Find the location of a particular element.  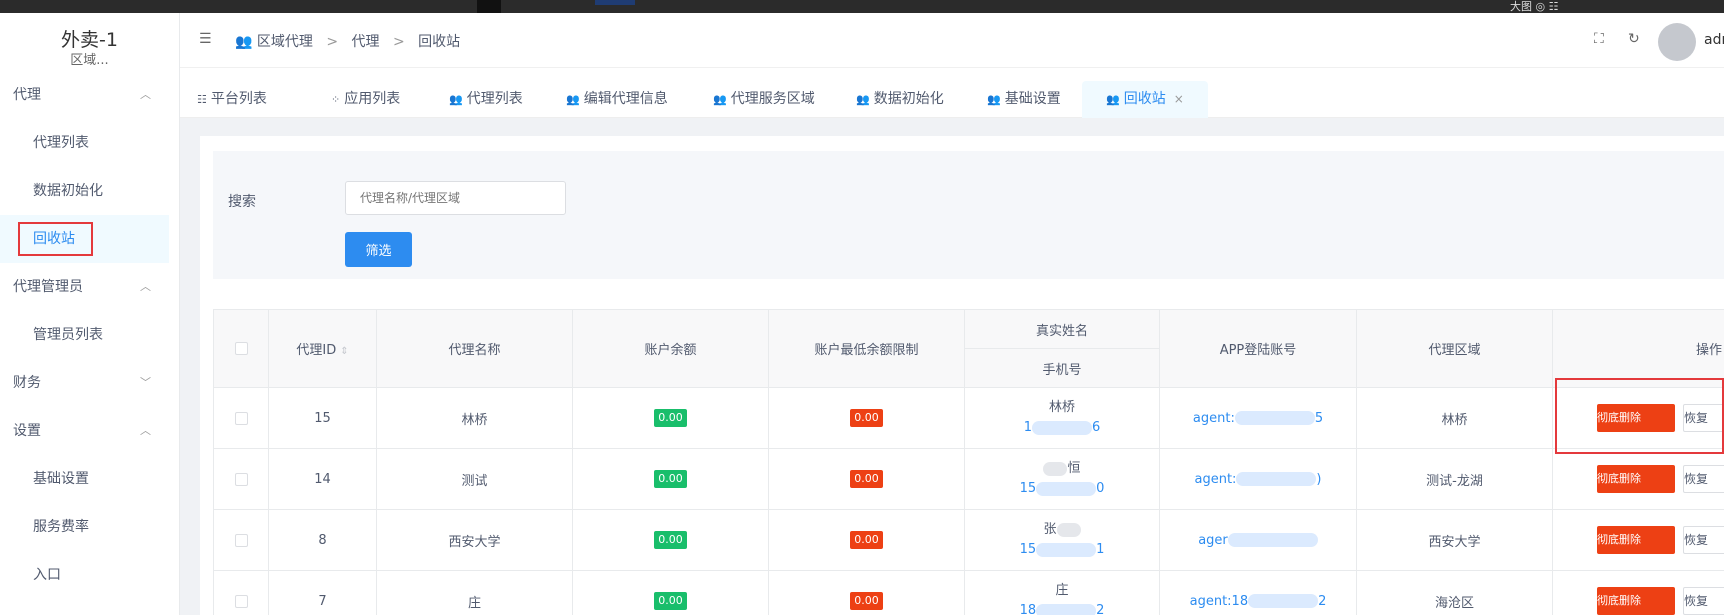

filter-button: 筛选 is located at coordinates (378, 249).